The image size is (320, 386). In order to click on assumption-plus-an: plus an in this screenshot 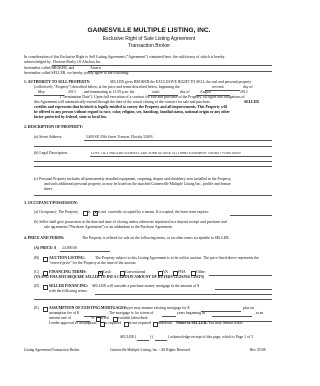, I will do `click(248, 308)`.